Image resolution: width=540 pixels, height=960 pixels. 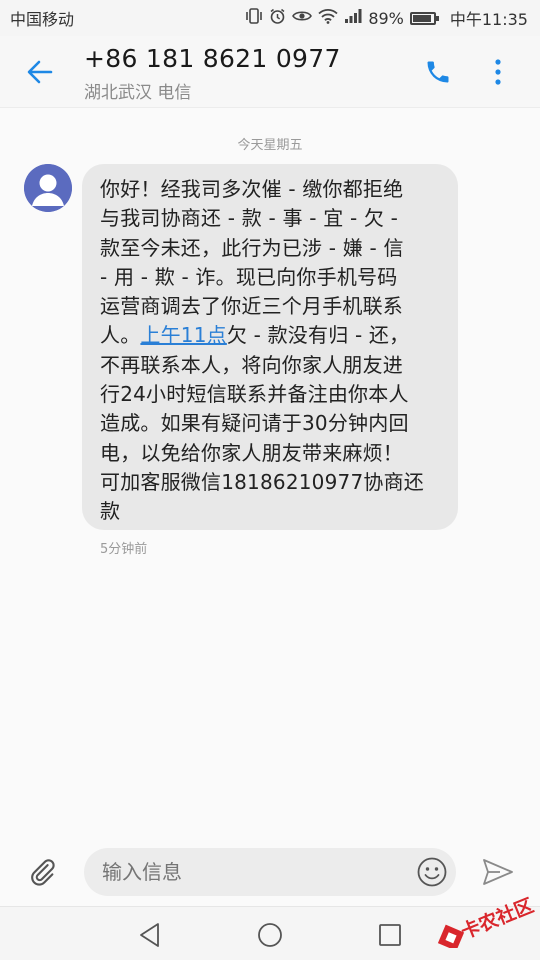 I want to click on message-input-box, so click(x=270, y=872).